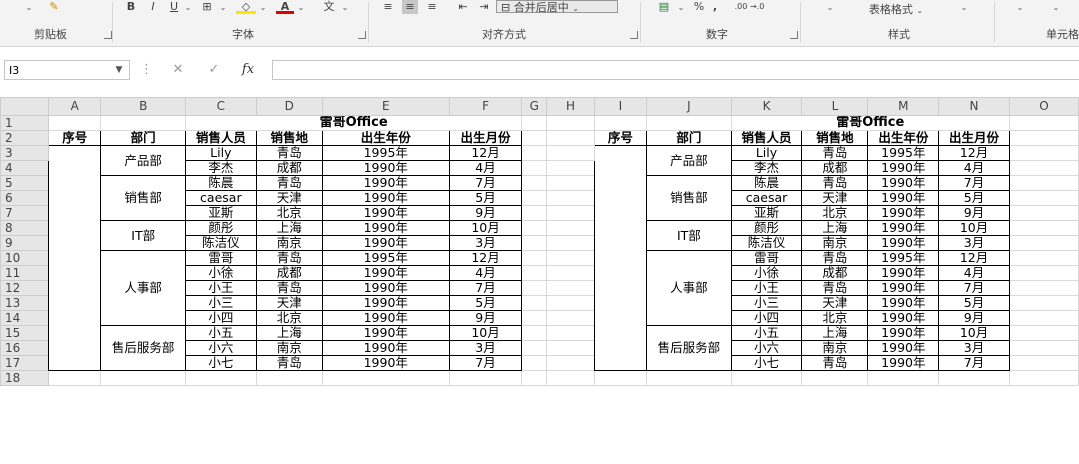  What do you see at coordinates (108, 35) in the screenshot?
I see `clipboard-launcher-icon` at bounding box center [108, 35].